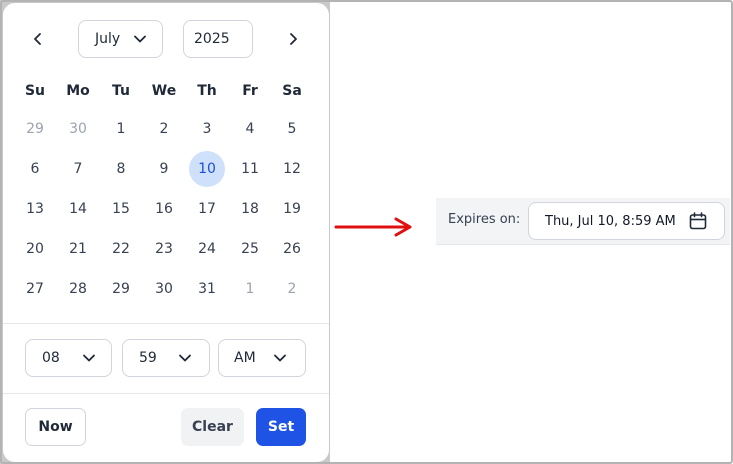  What do you see at coordinates (51, 358) in the screenshot?
I see `hour-value: 08` at bounding box center [51, 358].